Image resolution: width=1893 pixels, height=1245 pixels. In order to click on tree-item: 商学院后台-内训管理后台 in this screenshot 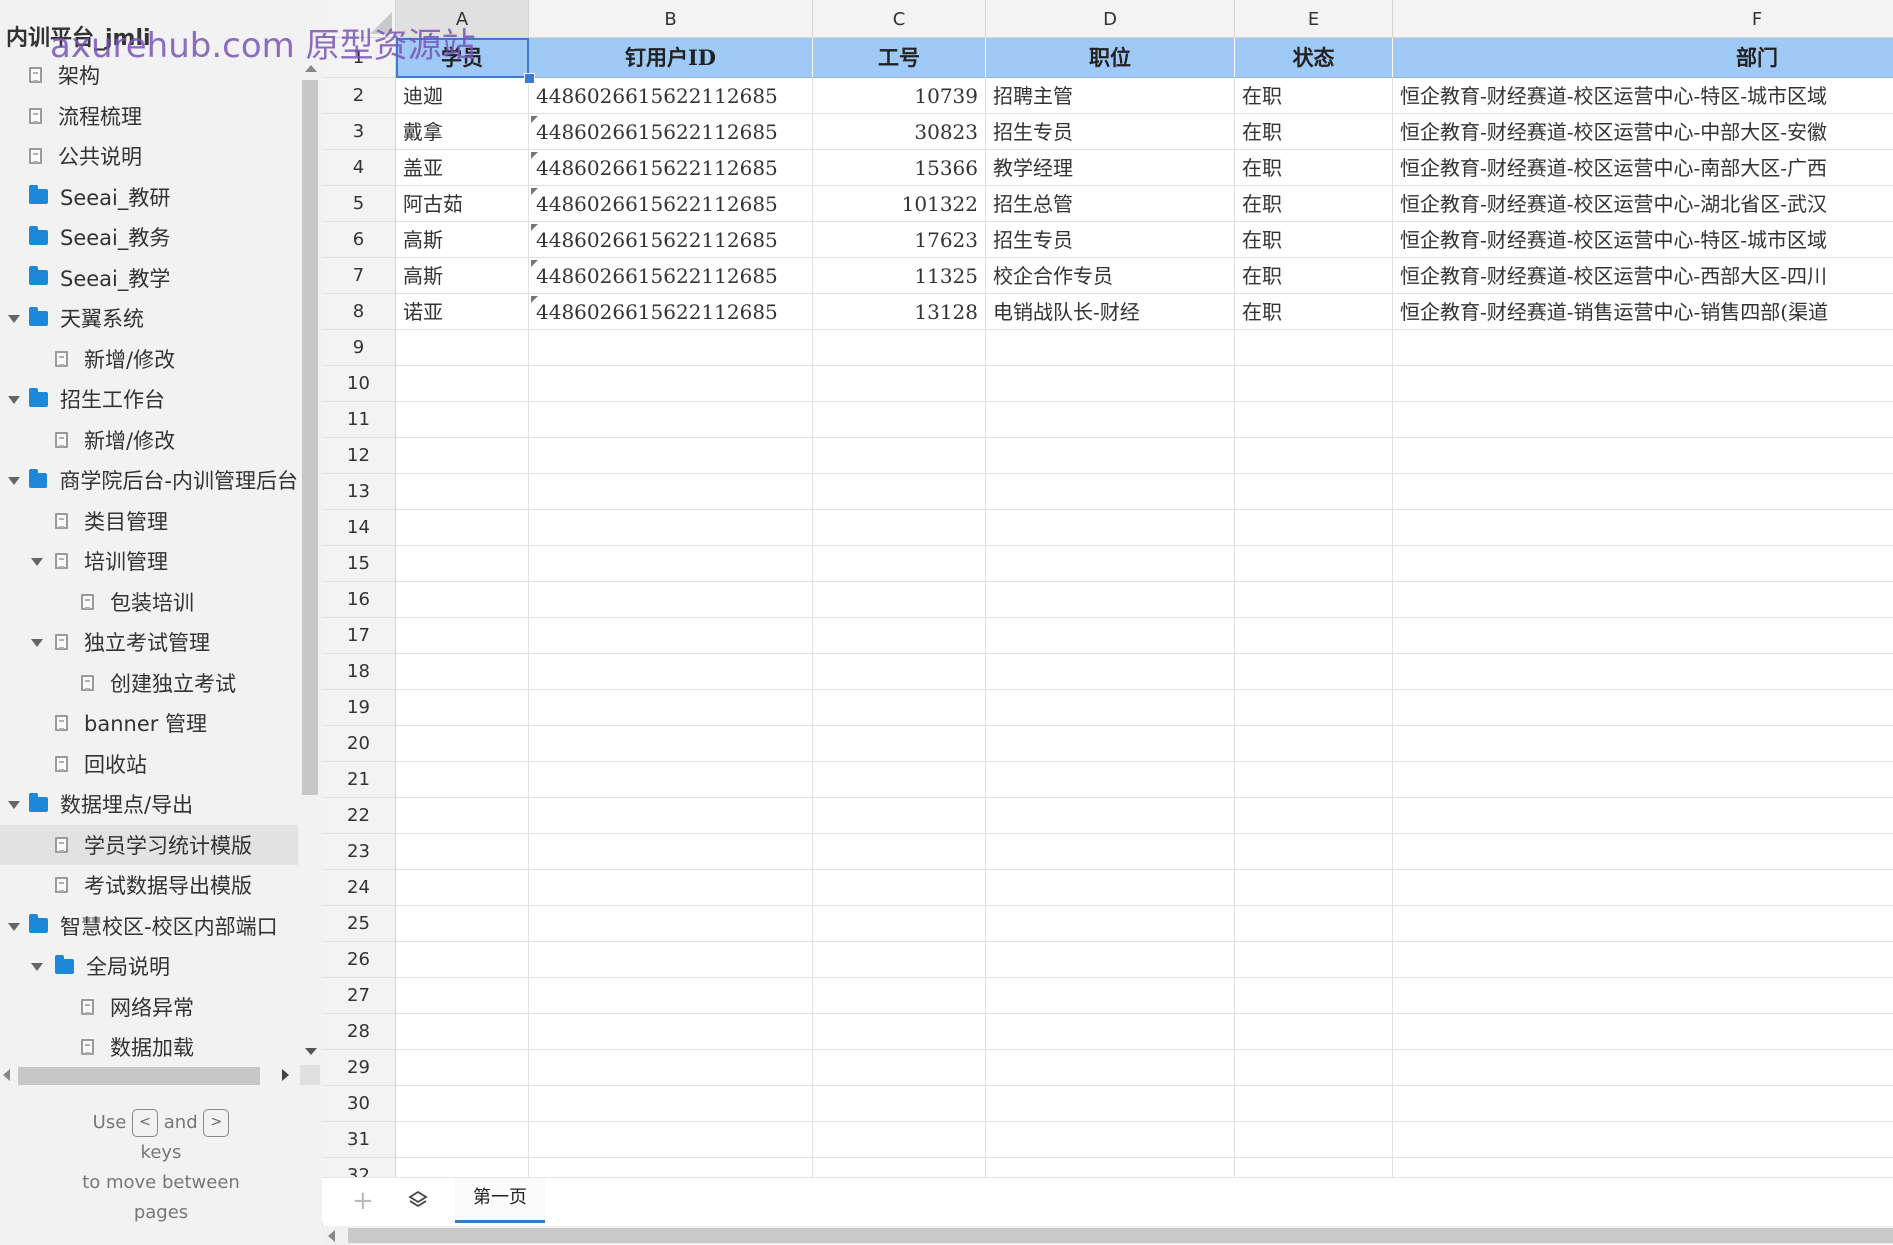, I will do `click(149, 480)`.